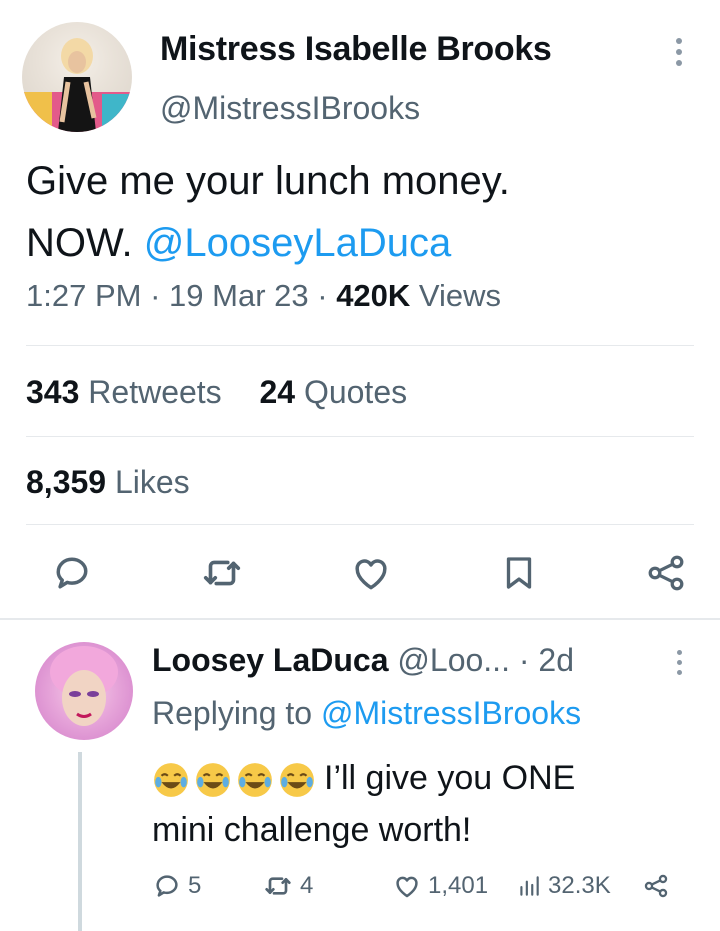  What do you see at coordinates (83, 295) in the screenshot?
I see `tweet-time: 1:27 PM` at bounding box center [83, 295].